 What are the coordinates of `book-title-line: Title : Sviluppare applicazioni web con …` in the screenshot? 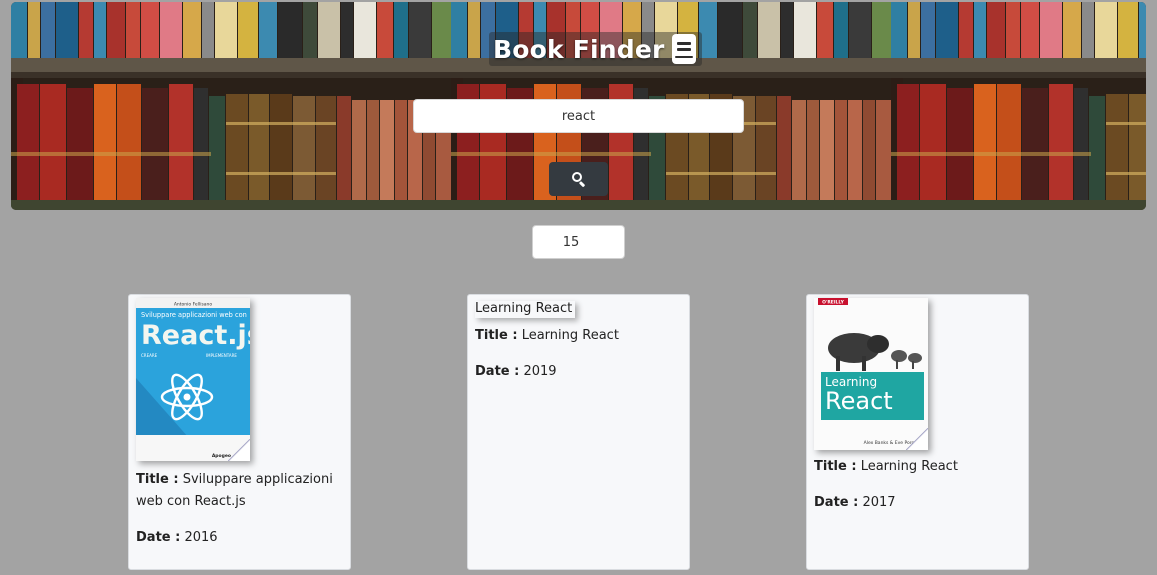 It's located at (239, 491).